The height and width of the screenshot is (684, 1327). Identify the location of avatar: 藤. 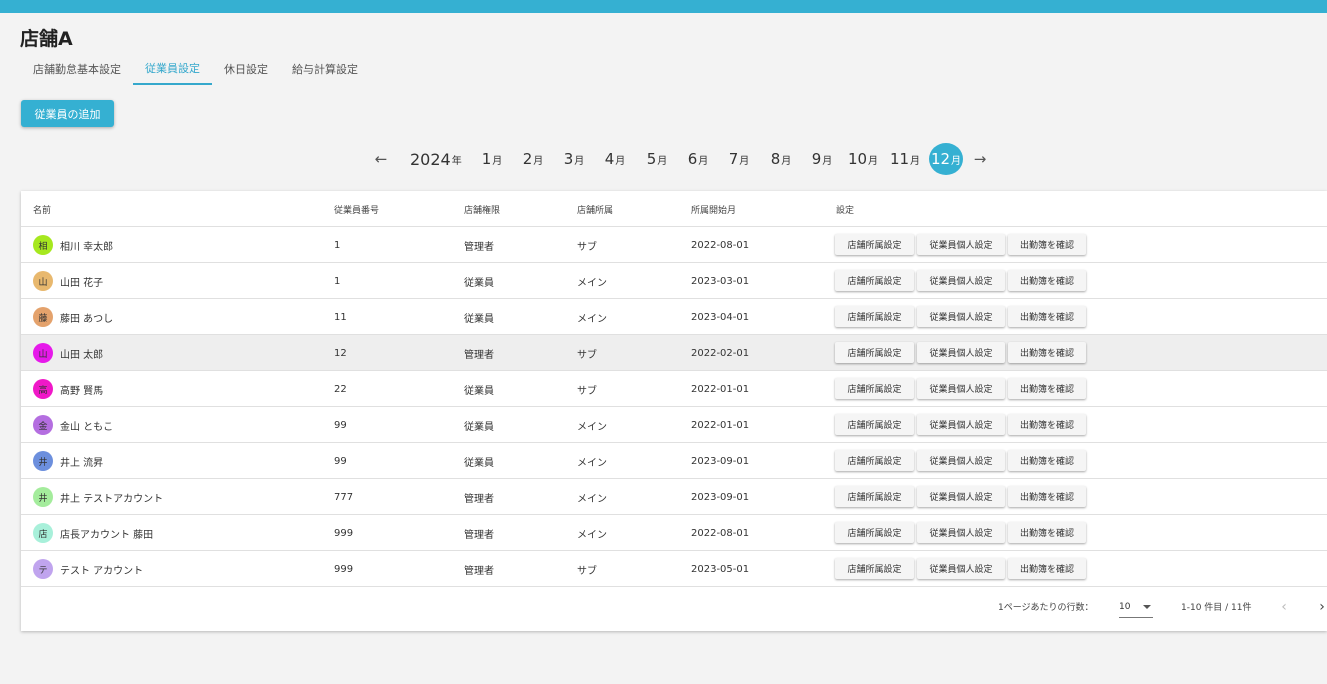
(43, 317).